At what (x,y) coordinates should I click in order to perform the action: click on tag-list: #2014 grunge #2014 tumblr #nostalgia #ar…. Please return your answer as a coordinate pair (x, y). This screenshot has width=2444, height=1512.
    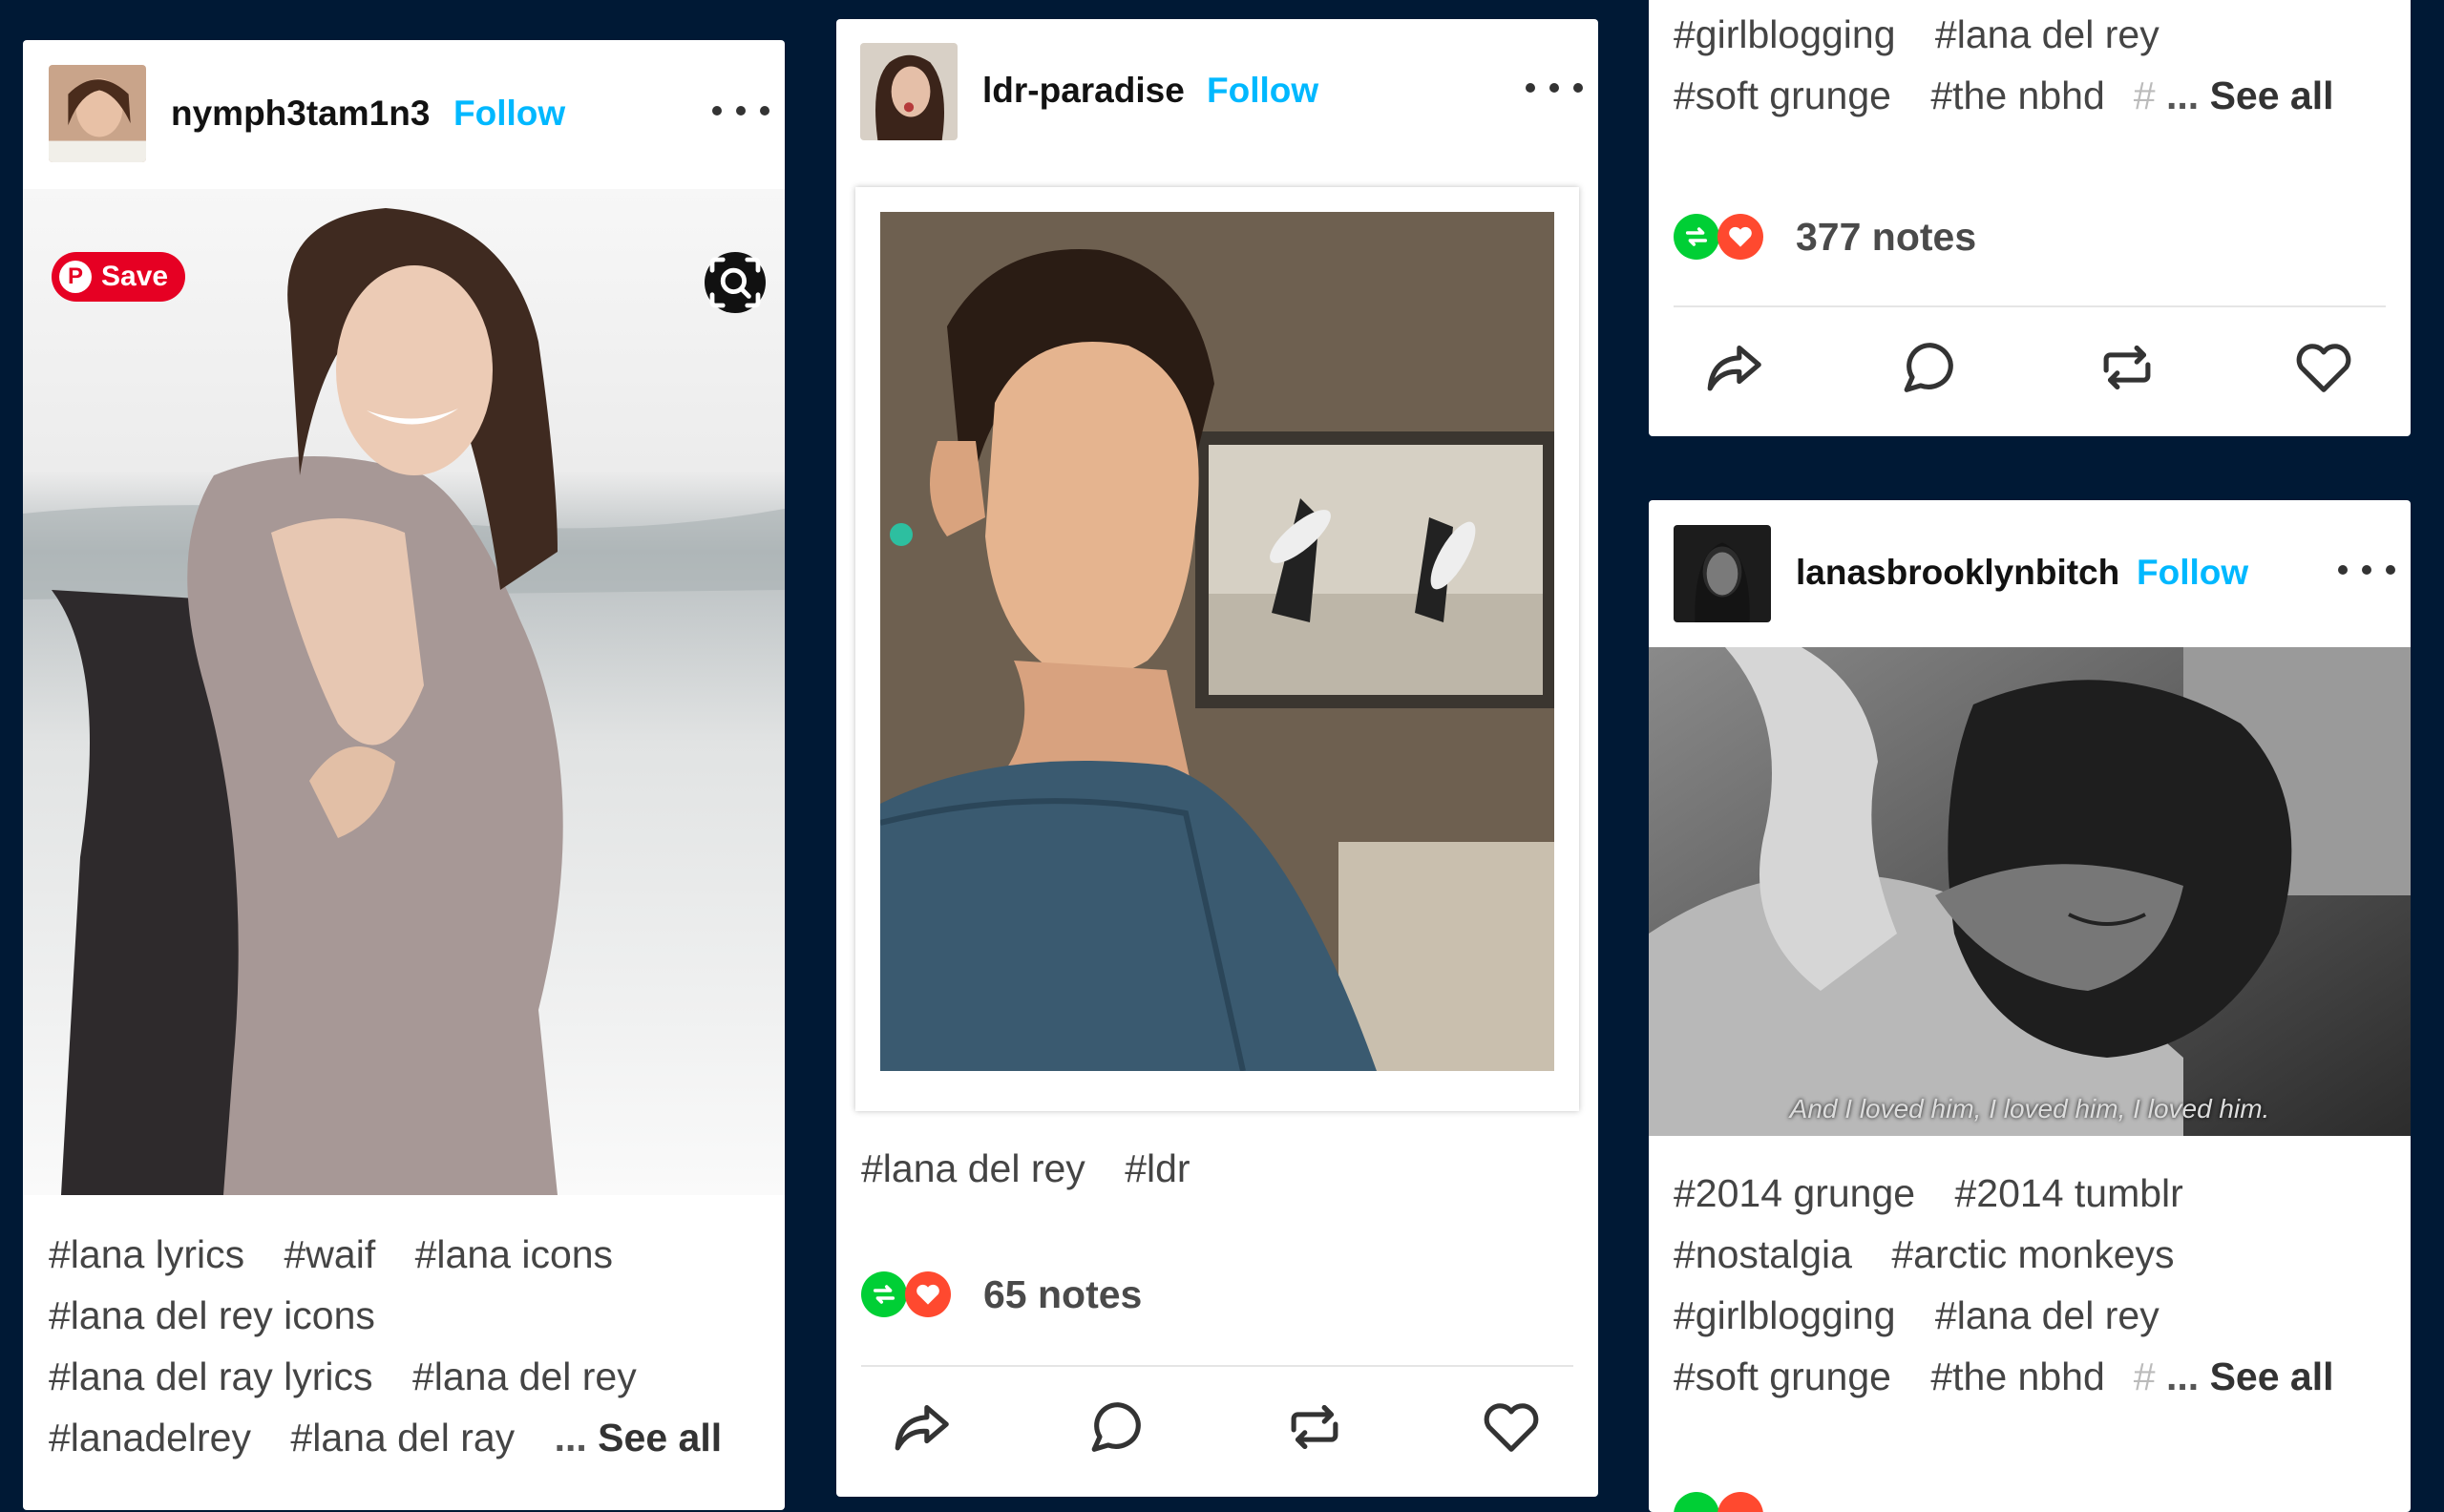
    Looking at the image, I should click on (2004, 1285).